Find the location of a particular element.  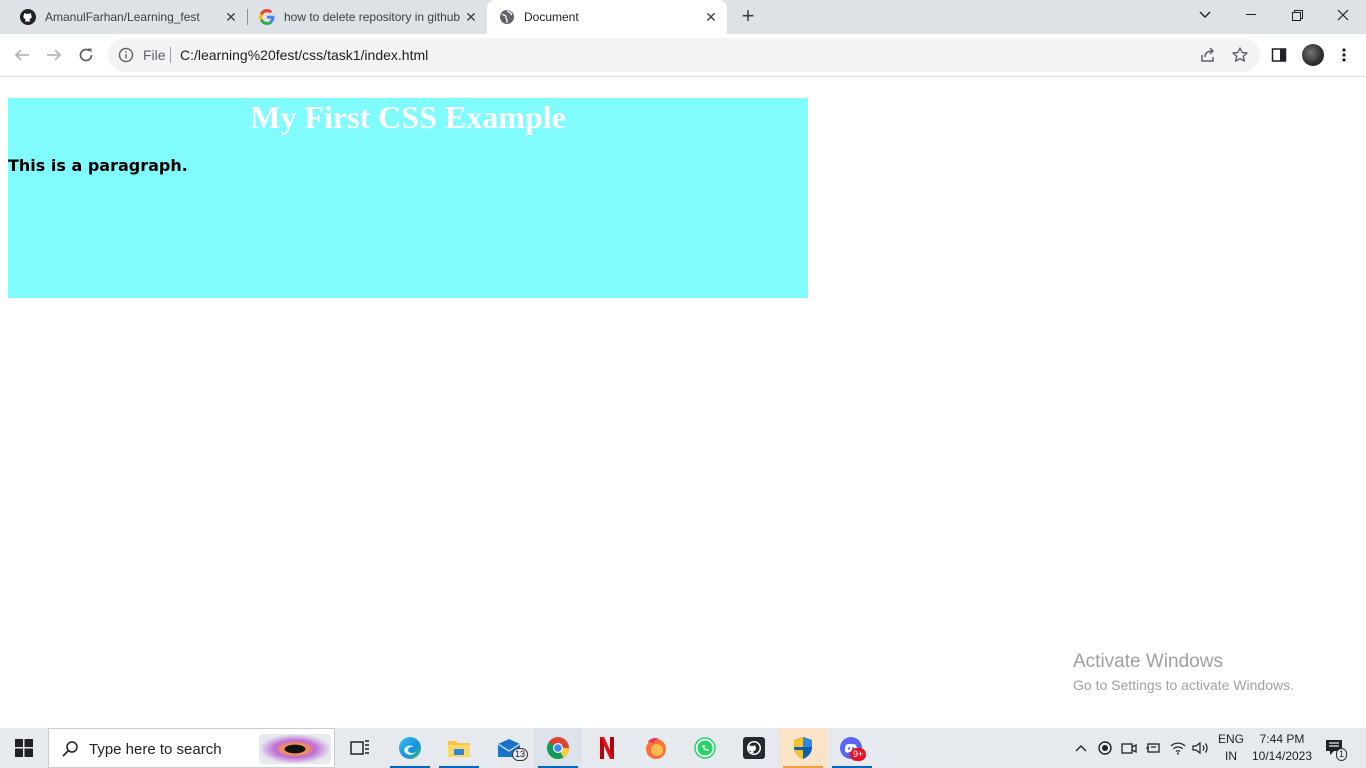

github-desktop-icon is located at coordinates (754, 748).